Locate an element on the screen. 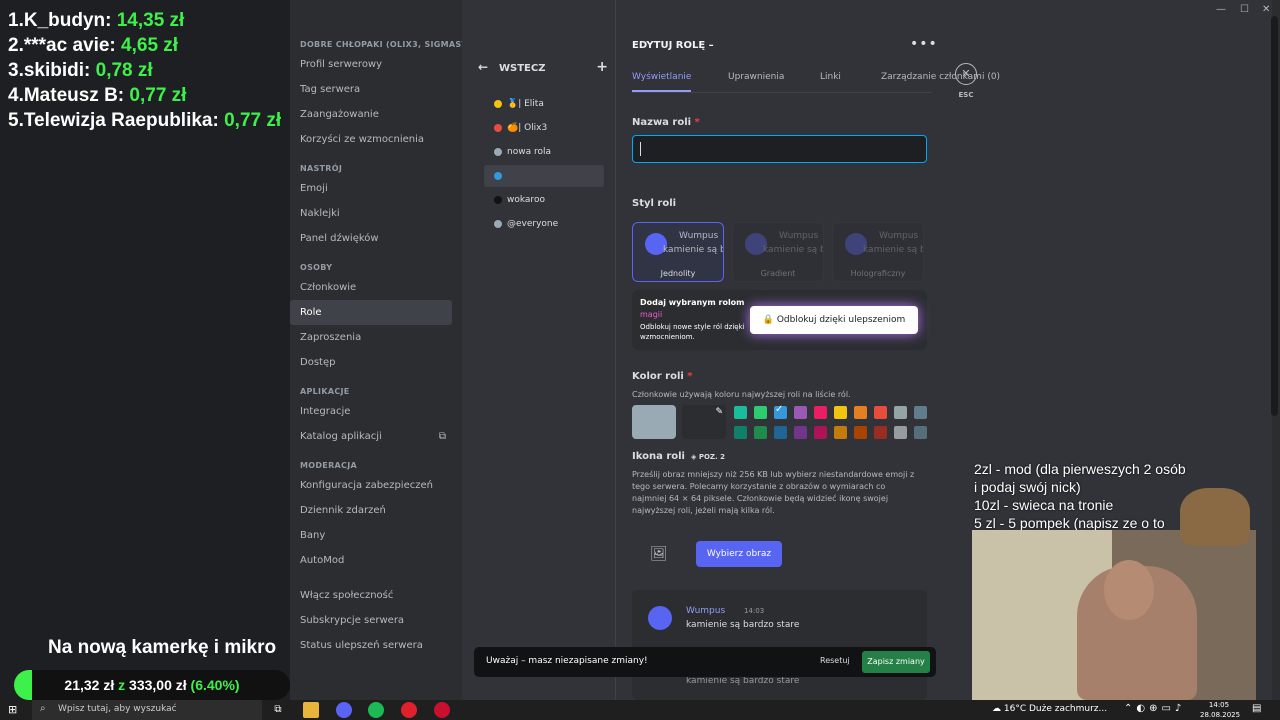 The image size is (1280, 720). style-option-solid: Wumpus kamienie są ba Jednolity is located at coordinates (678, 252).